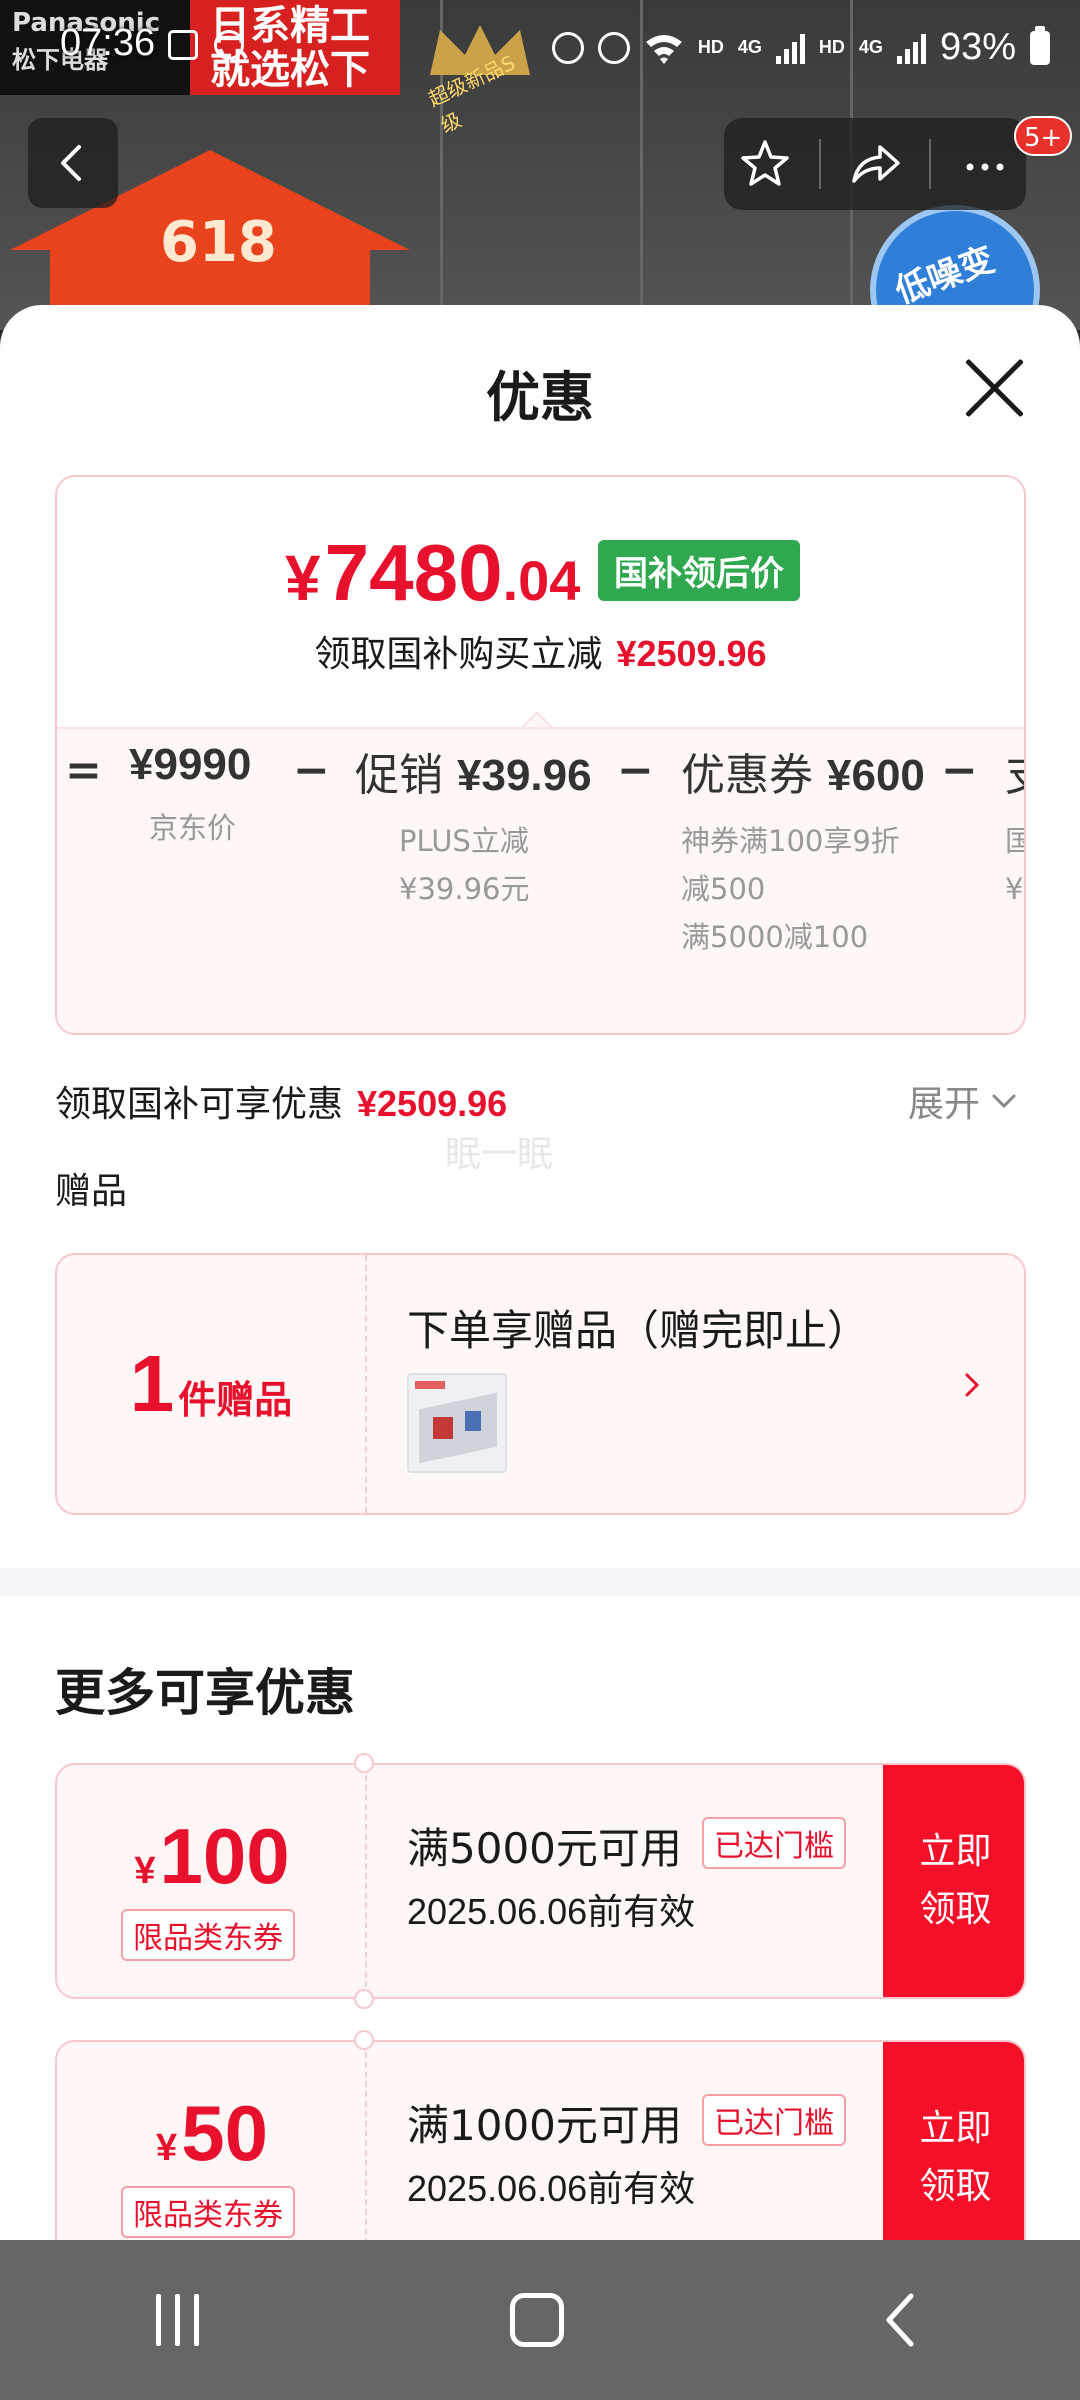  I want to click on breakdown-desc: ¥39.96元, so click(464, 889).